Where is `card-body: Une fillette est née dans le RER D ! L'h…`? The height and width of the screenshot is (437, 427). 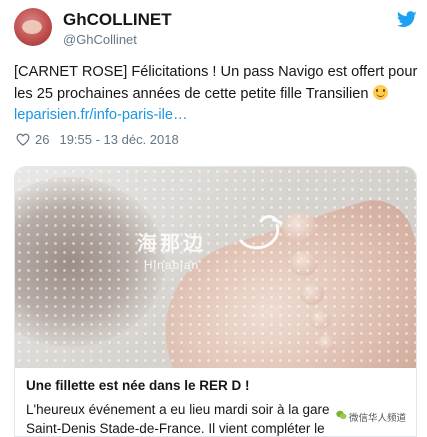 card-body: Une fillette est née dans le RER D ! L'h… is located at coordinates (215, 402).